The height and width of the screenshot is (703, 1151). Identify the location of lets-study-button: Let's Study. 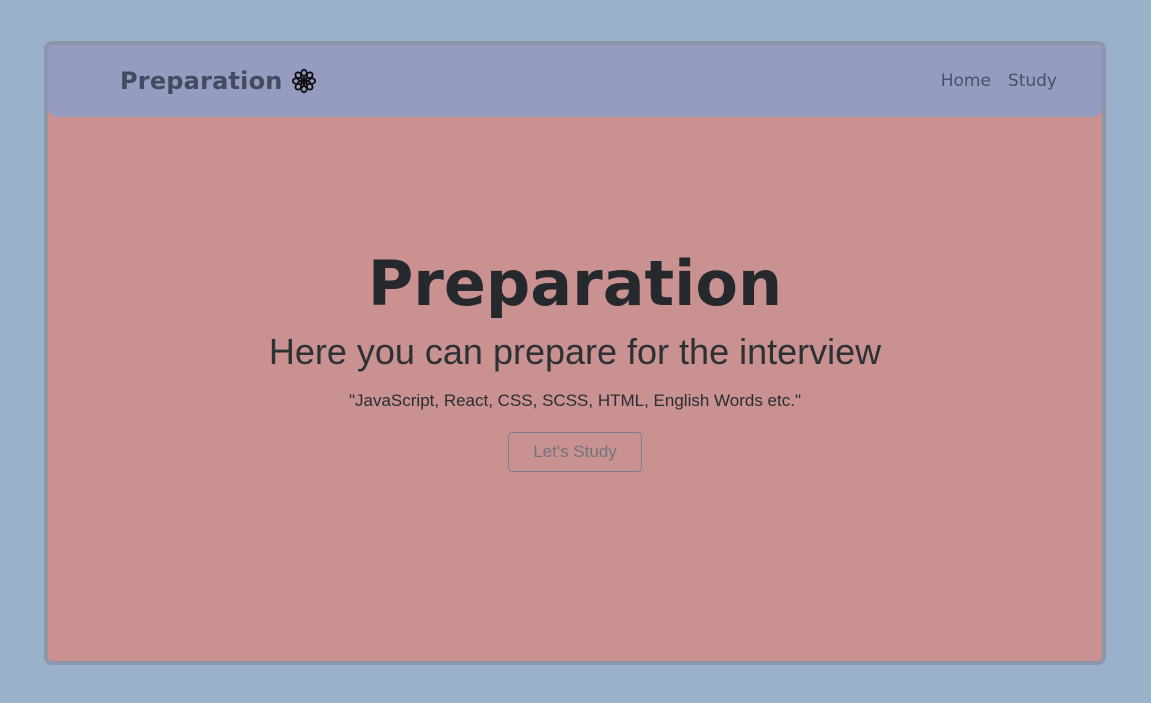
(575, 452).